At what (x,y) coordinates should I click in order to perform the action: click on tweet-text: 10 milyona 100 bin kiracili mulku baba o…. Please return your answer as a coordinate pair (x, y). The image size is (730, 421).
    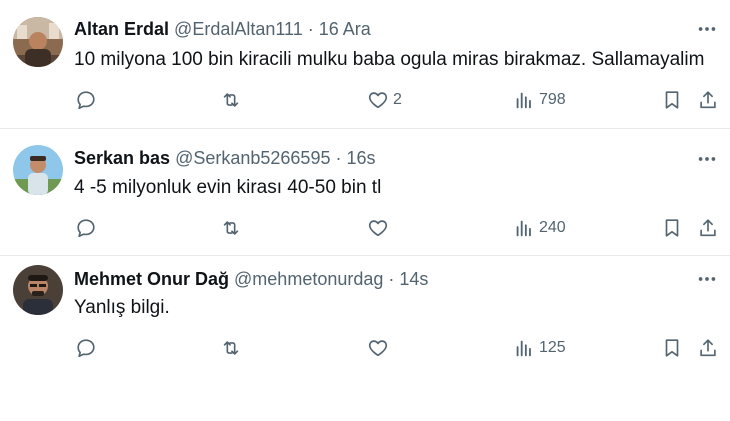
    Looking at the image, I should click on (389, 59).